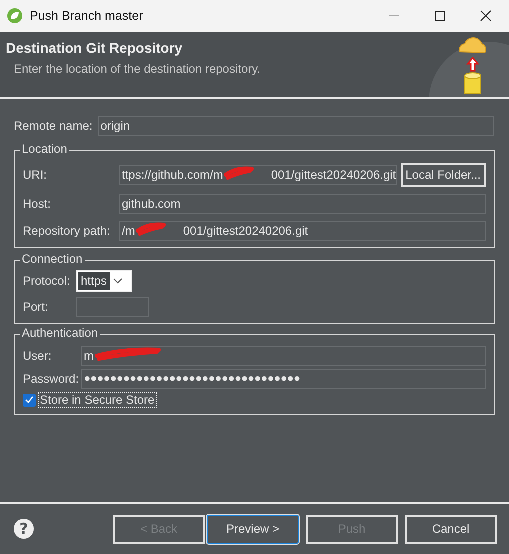 Image resolution: width=509 pixels, height=554 pixels. I want to click on field-label: Host:, so click(37, 204).